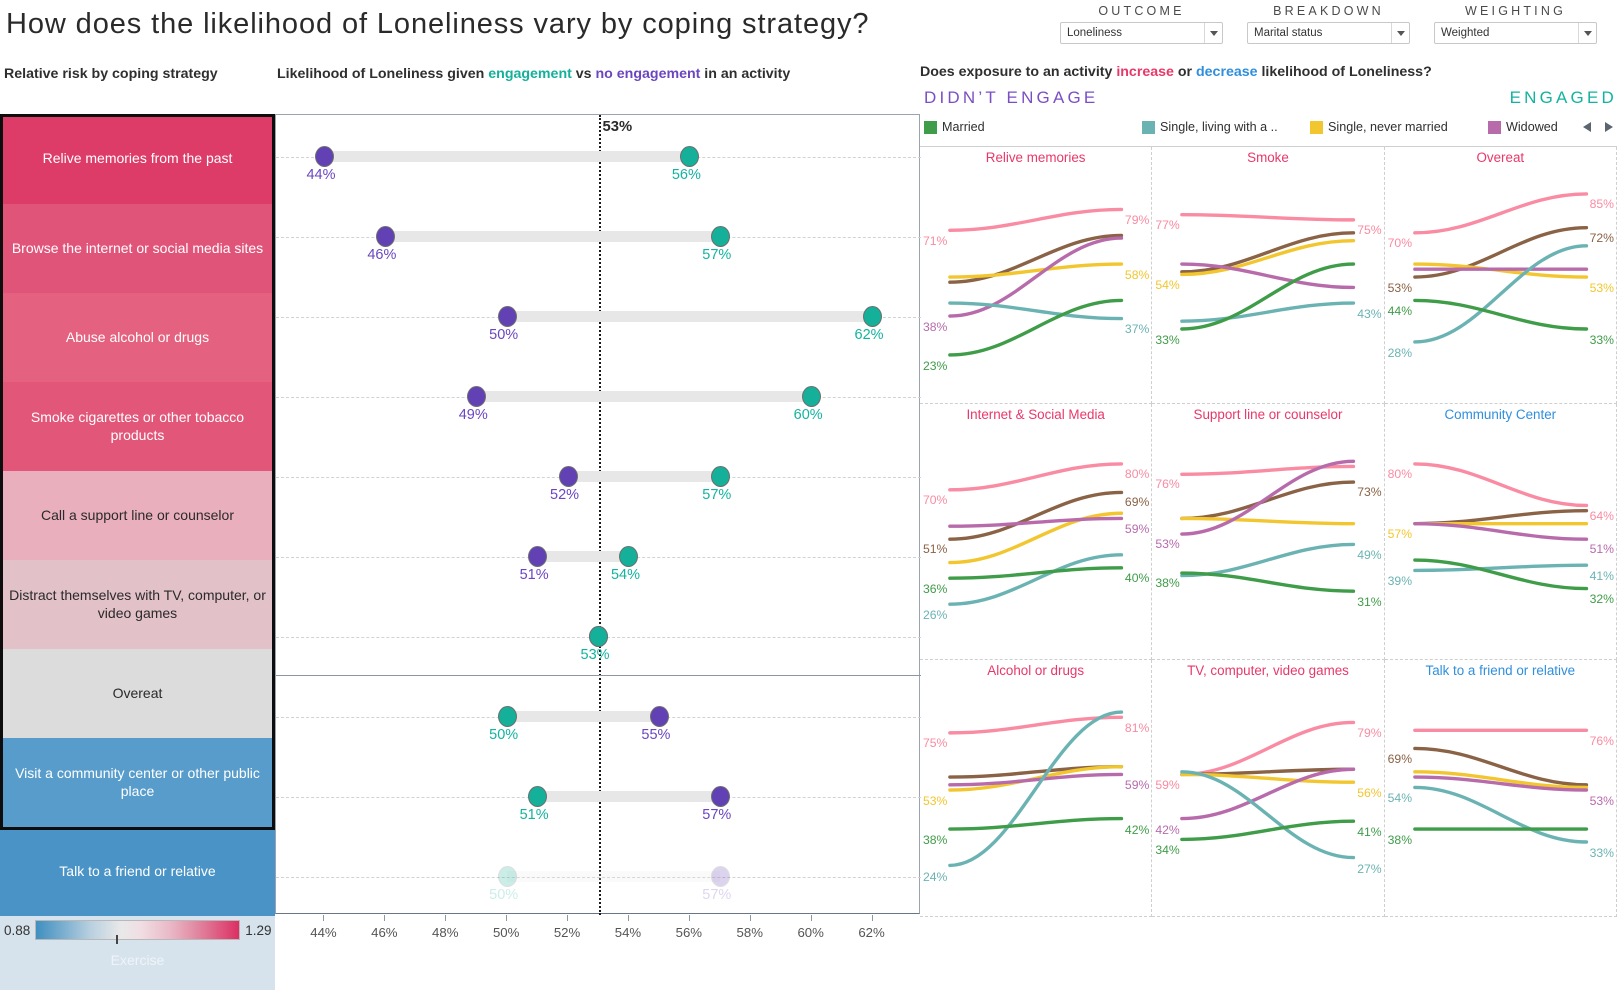  Describe the element at coordinates (808, 414) in the screenshot. I see `dumbbell-value-label: 60%` at that location.